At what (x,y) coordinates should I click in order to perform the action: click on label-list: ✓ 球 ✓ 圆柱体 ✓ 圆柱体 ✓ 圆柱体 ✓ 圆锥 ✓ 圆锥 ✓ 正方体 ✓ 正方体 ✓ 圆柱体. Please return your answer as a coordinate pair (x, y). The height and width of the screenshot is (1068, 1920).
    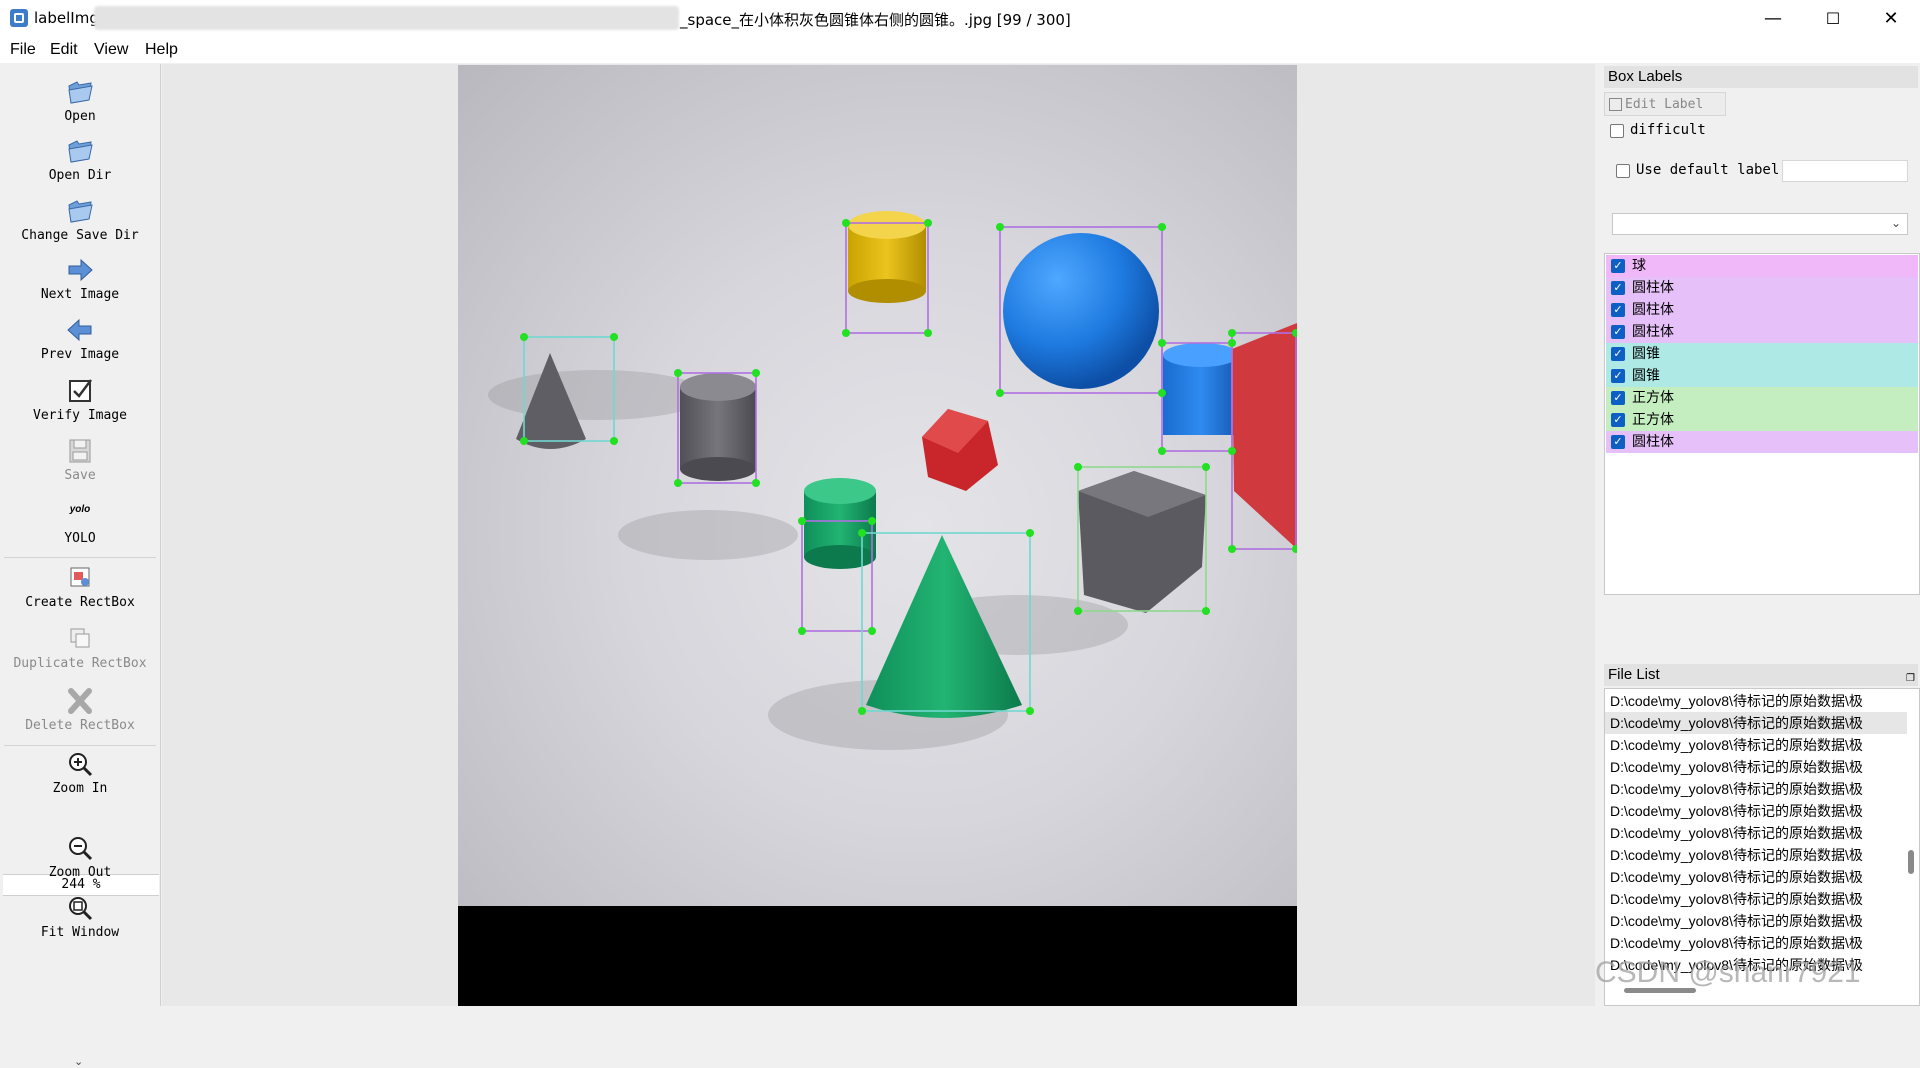
    Looking at the image, I should click on (1762, 424).